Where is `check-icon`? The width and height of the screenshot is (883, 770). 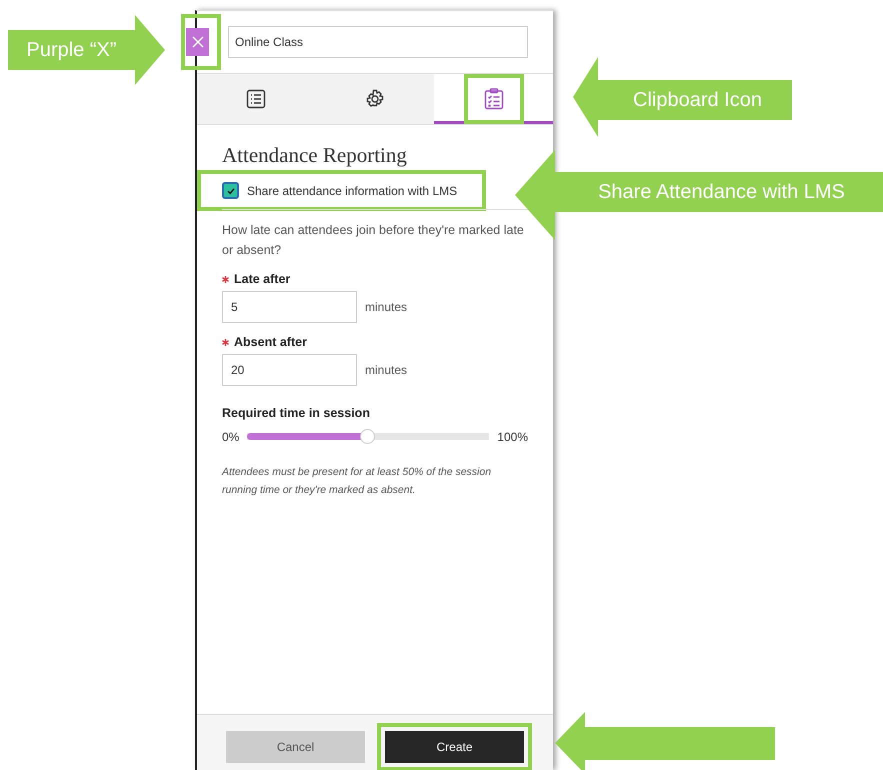 check-icon is located at coordinates (231, 191).